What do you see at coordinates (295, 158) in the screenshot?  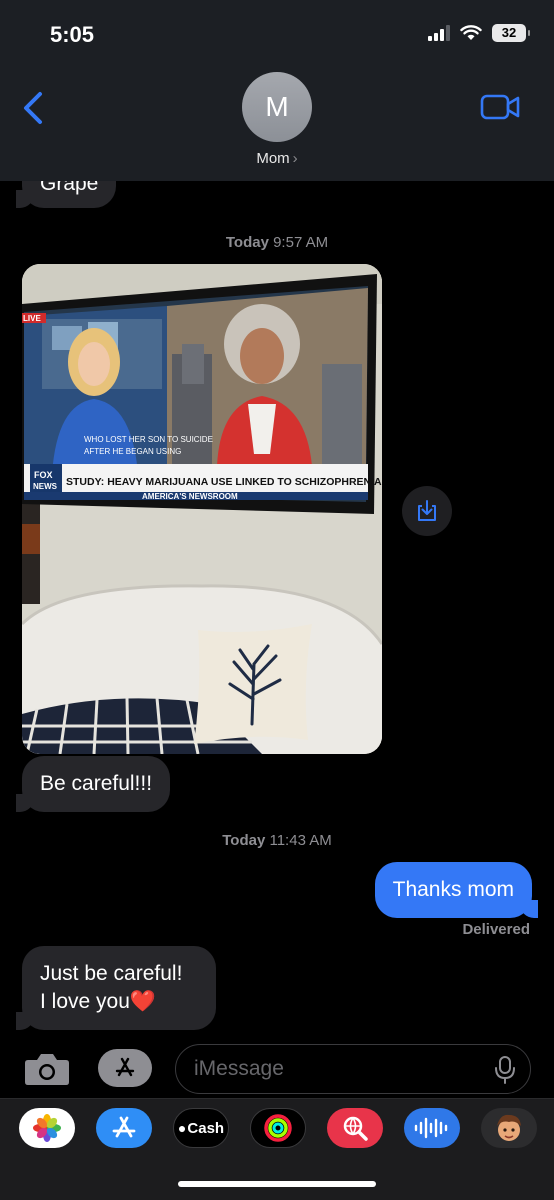 I see `chevron-right-icon: ›` at bounding box center [295, 158].